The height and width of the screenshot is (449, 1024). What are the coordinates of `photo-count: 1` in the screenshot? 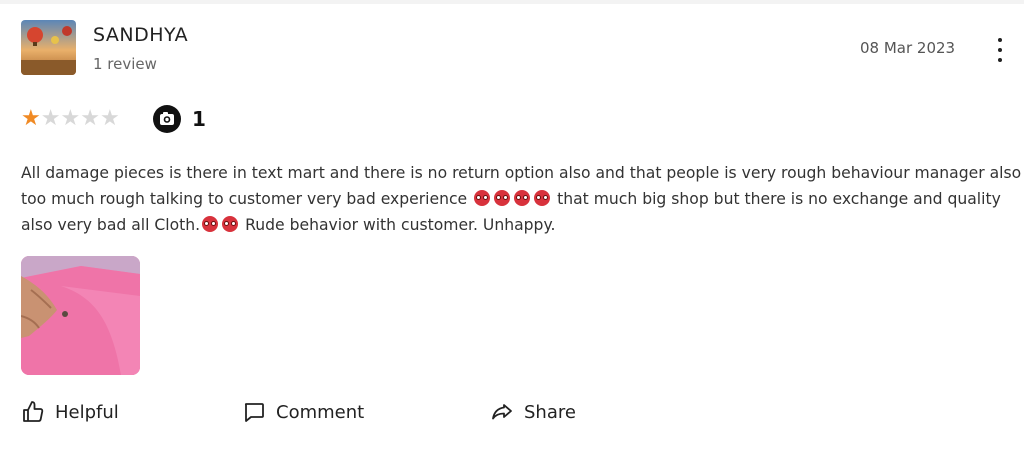 It's located at (179, 119).